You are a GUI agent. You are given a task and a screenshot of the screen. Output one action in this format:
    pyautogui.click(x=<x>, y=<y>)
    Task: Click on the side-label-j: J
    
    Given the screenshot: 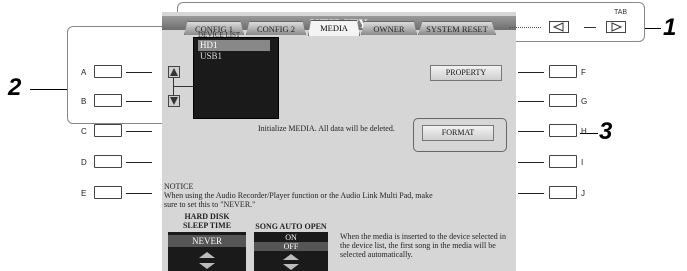 What is the action you would take?
    pyautogui.click(x=583, y=193)
    